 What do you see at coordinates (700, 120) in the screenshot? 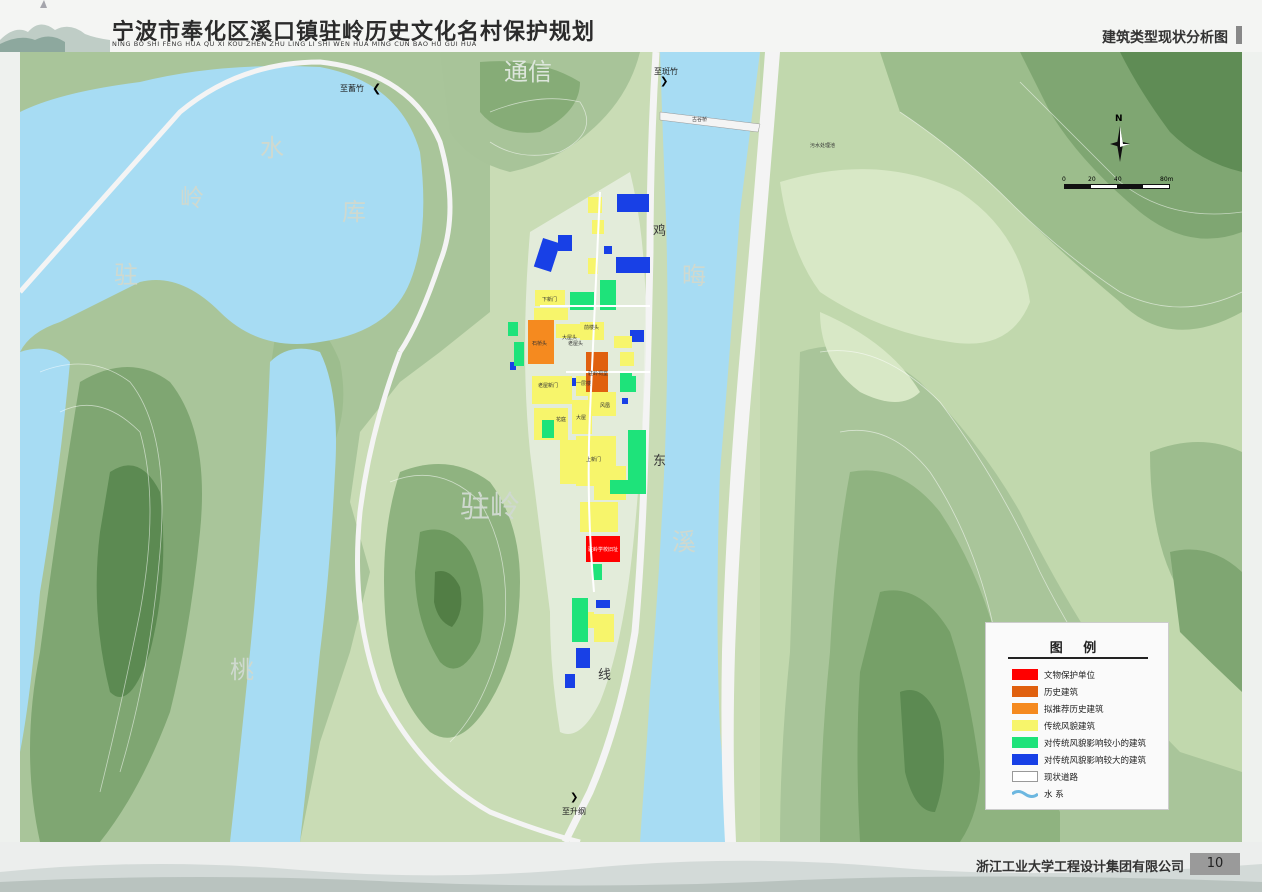
I see `bridge-label: 古谷桥` at bounding box center [700, 120].